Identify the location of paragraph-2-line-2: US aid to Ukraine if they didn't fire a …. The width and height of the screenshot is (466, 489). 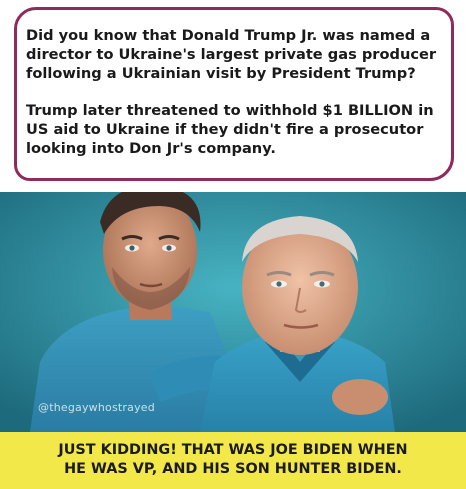
(225, 129).